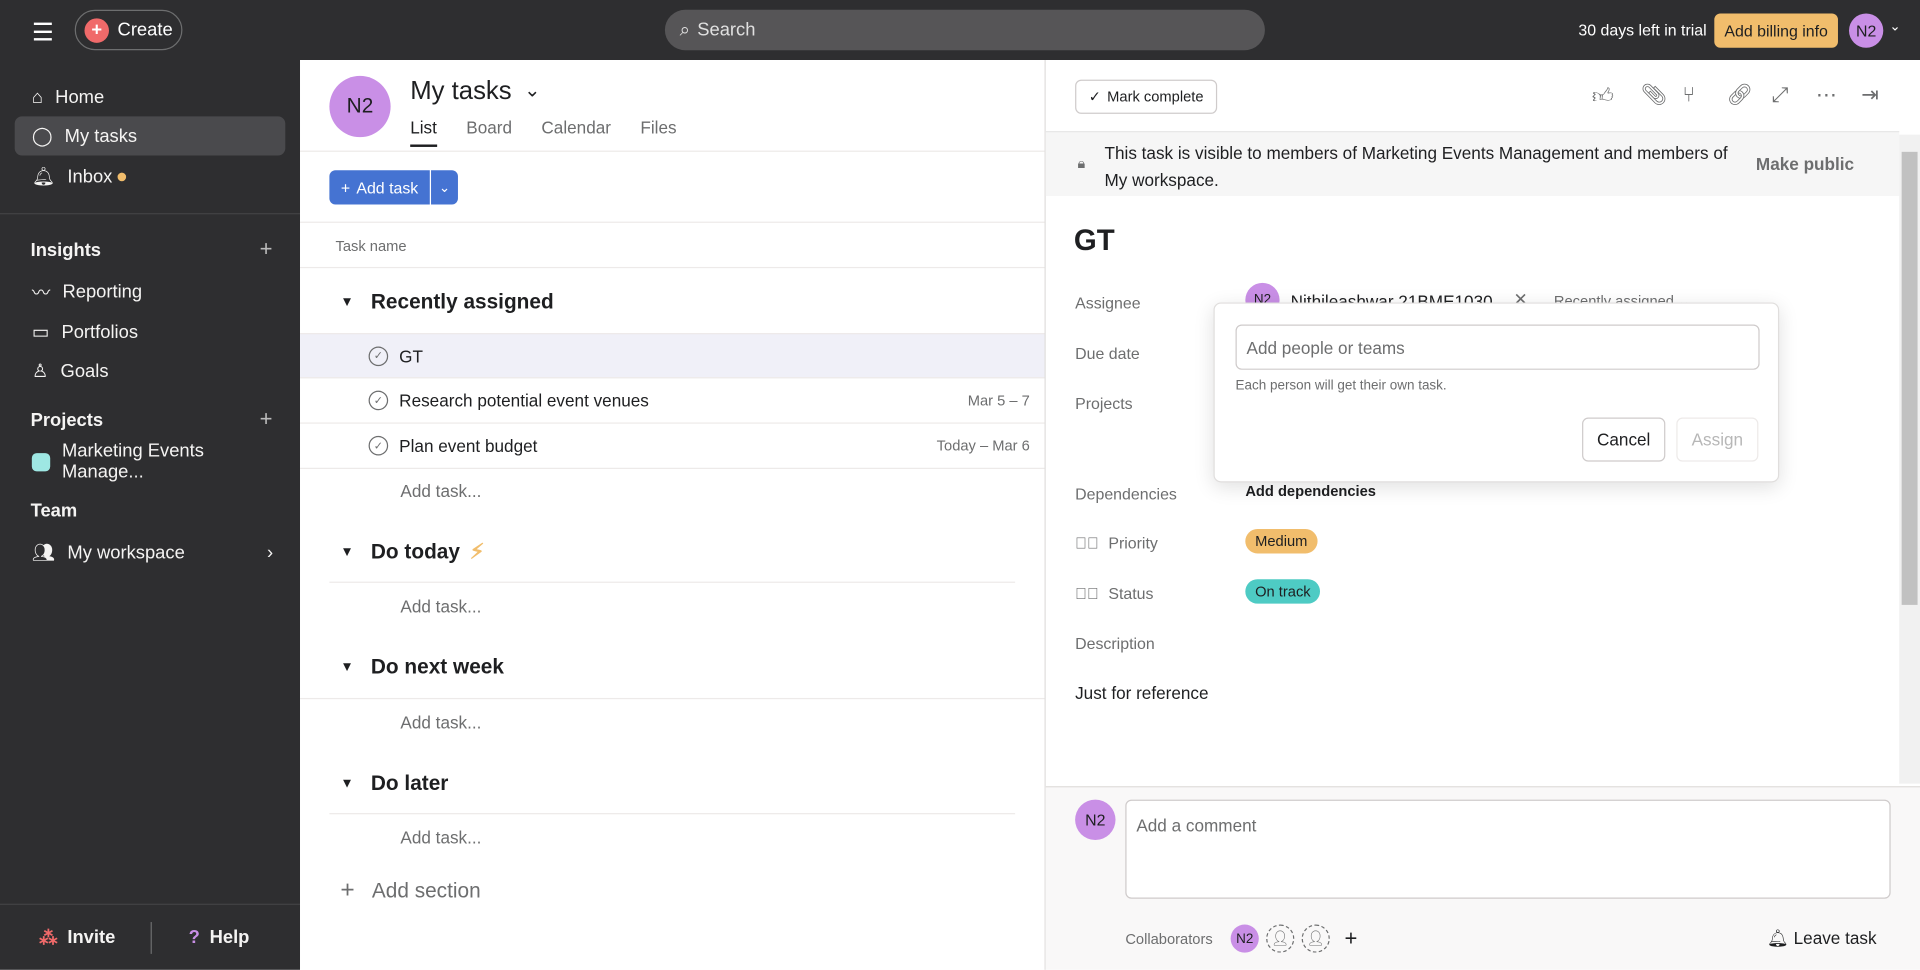  Describe the element at coordinates (658, 132) in the screenshot. I see `tab-files: Files` at that location.